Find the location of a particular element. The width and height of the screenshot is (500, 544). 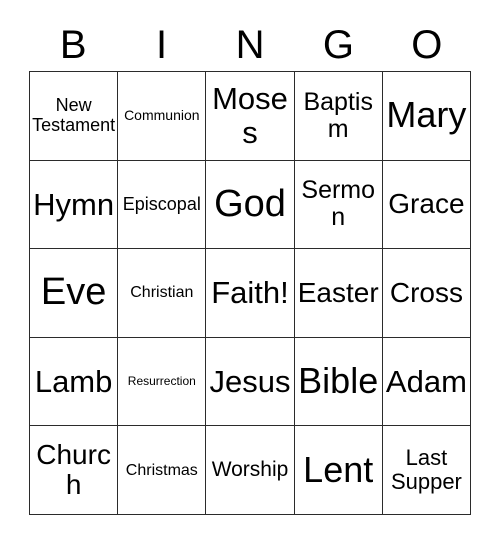

bingo-cell: Jesus is located at coordinates (250, 382).